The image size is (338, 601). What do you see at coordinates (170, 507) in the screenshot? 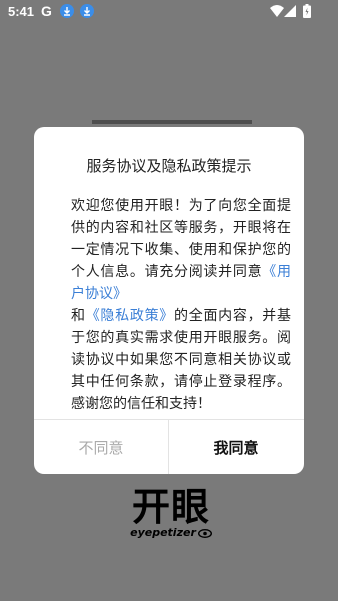
I see `brand-name-cn: 开眼` at bounding box center [170, 507].